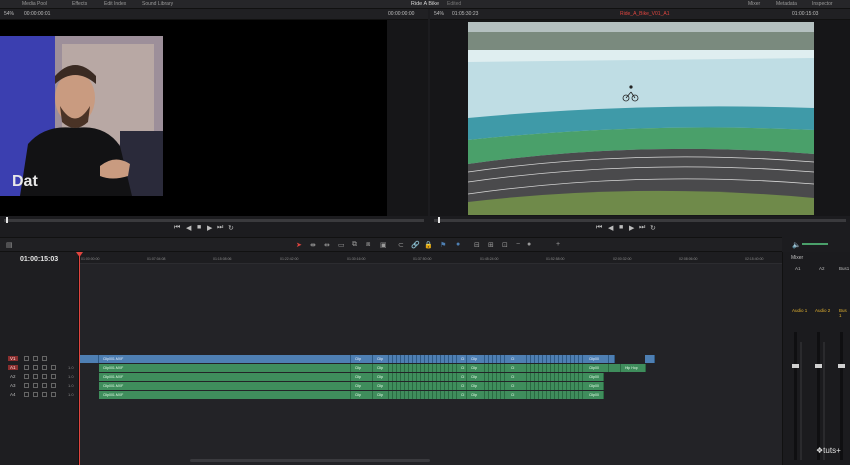  What do you see at coordinates (9, 245) in the screenshot?
I see `layout-icon: ▤` at bounding box center [9, 245].